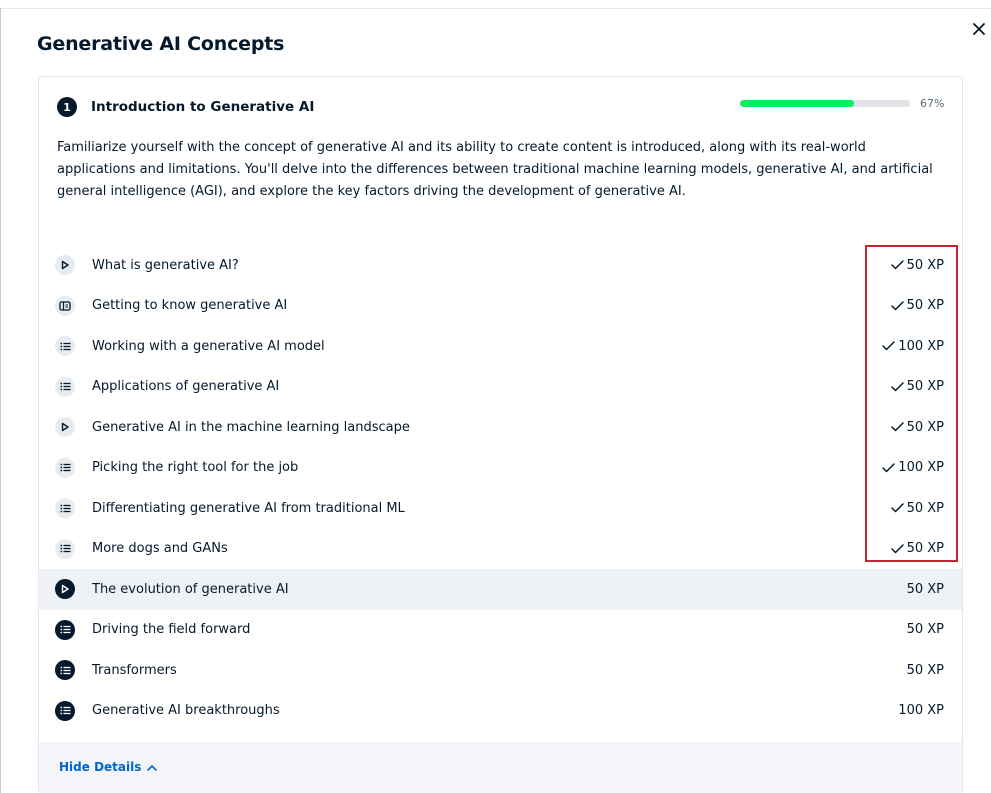  I want to click on lesson-title: Transformers, so click(134, 670).